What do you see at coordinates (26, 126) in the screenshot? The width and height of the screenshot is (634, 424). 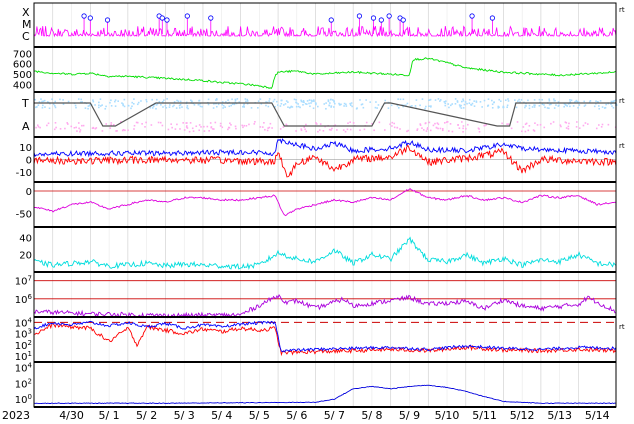 I see `direction-ytick-label: A` at bounding box center [26, 126].